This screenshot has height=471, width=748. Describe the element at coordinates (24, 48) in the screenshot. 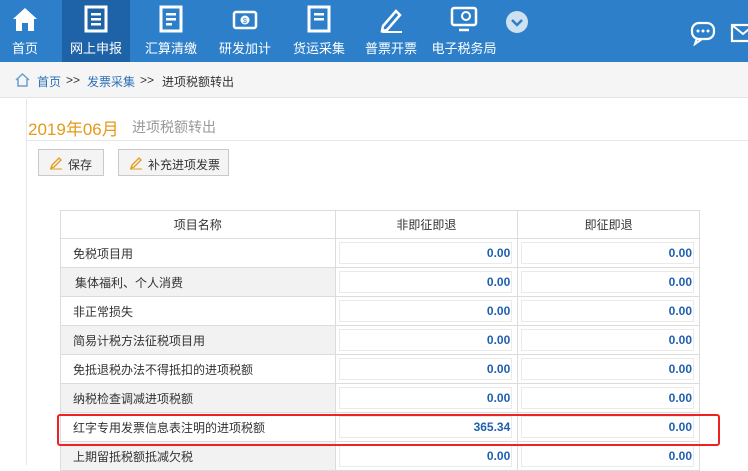

I see `nav-home-label: 首页` at that location.